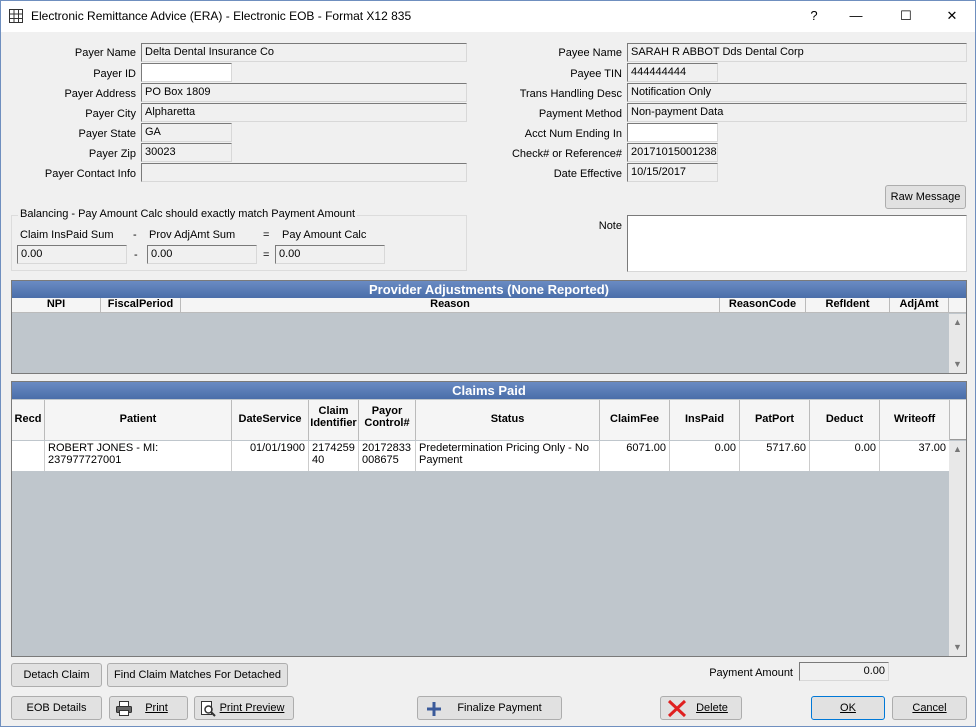  Describe the element at coordinates (797, 52) in the screenshot. I see `payee-name-field: SARAH R ABBOT Dds Dental Corp` at that location.